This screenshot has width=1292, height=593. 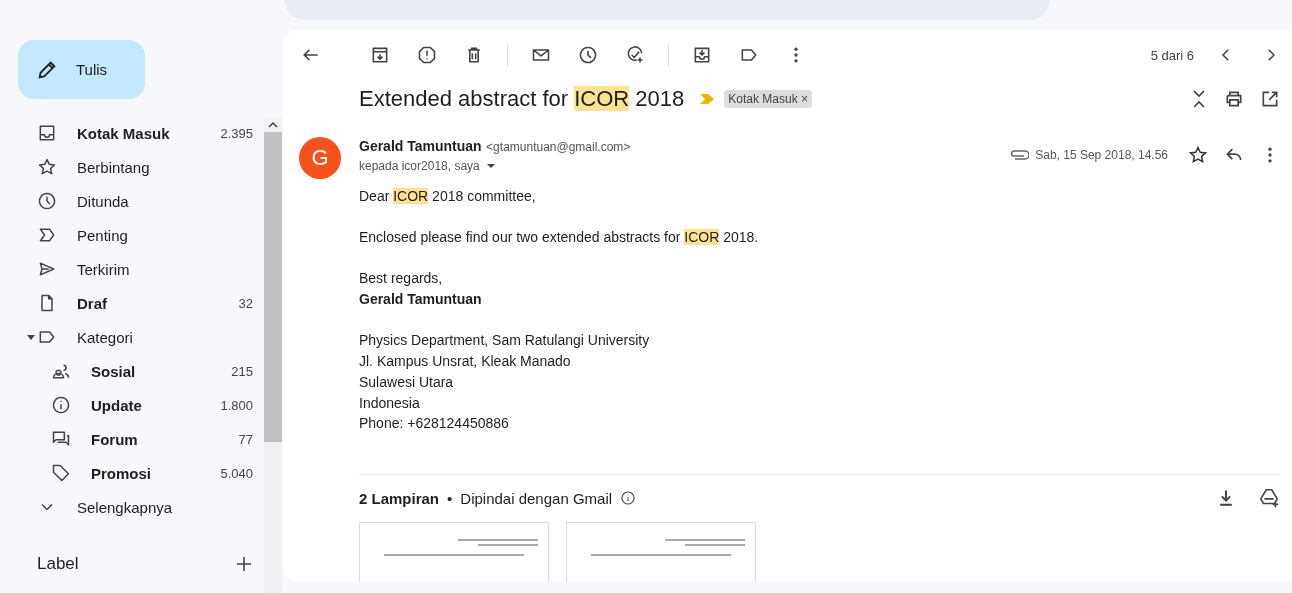 I want to click on sidebar-item: Kotak Masuk 2.395, so click(x=132, y=133).